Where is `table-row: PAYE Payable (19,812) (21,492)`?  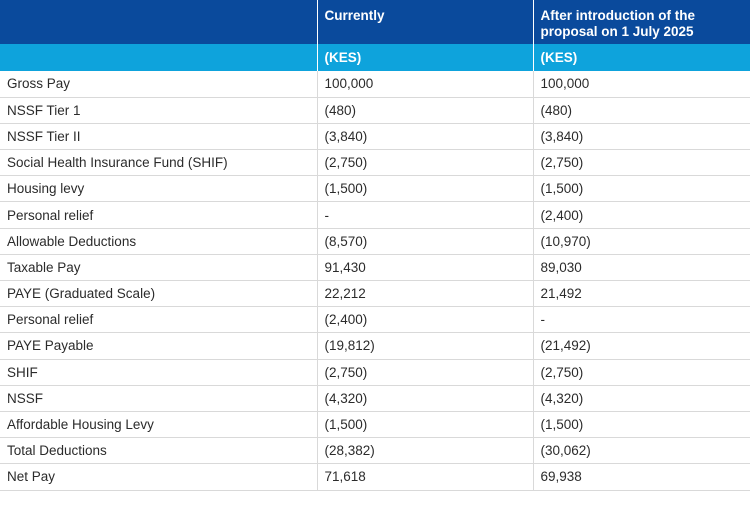
table-row: PAYE Payable (19,812) (21,492) is located at coordinates (375, 346).